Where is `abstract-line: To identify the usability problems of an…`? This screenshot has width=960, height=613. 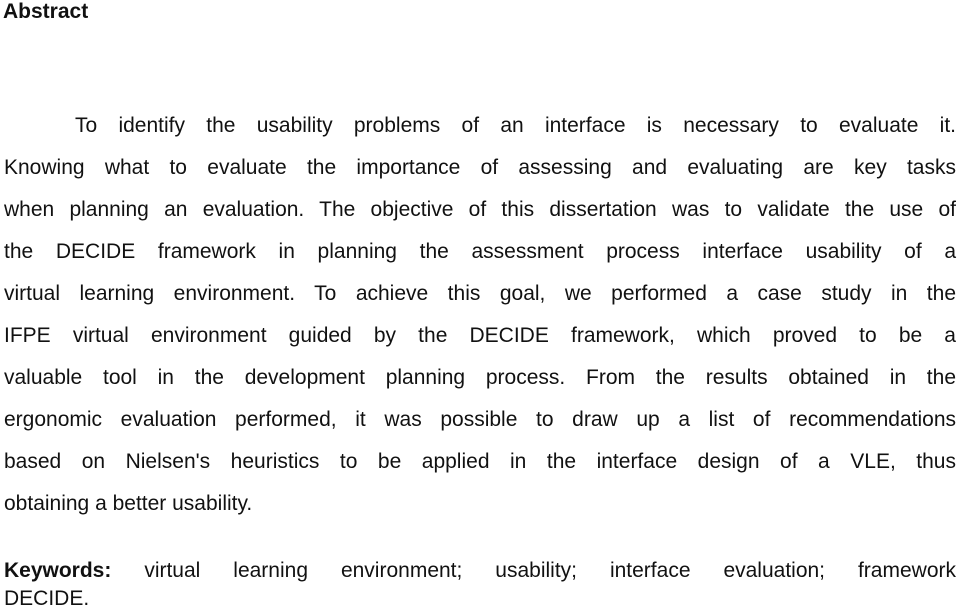 abstract-line: To identify the usability problems of an… is located at coordinates (515, 125).